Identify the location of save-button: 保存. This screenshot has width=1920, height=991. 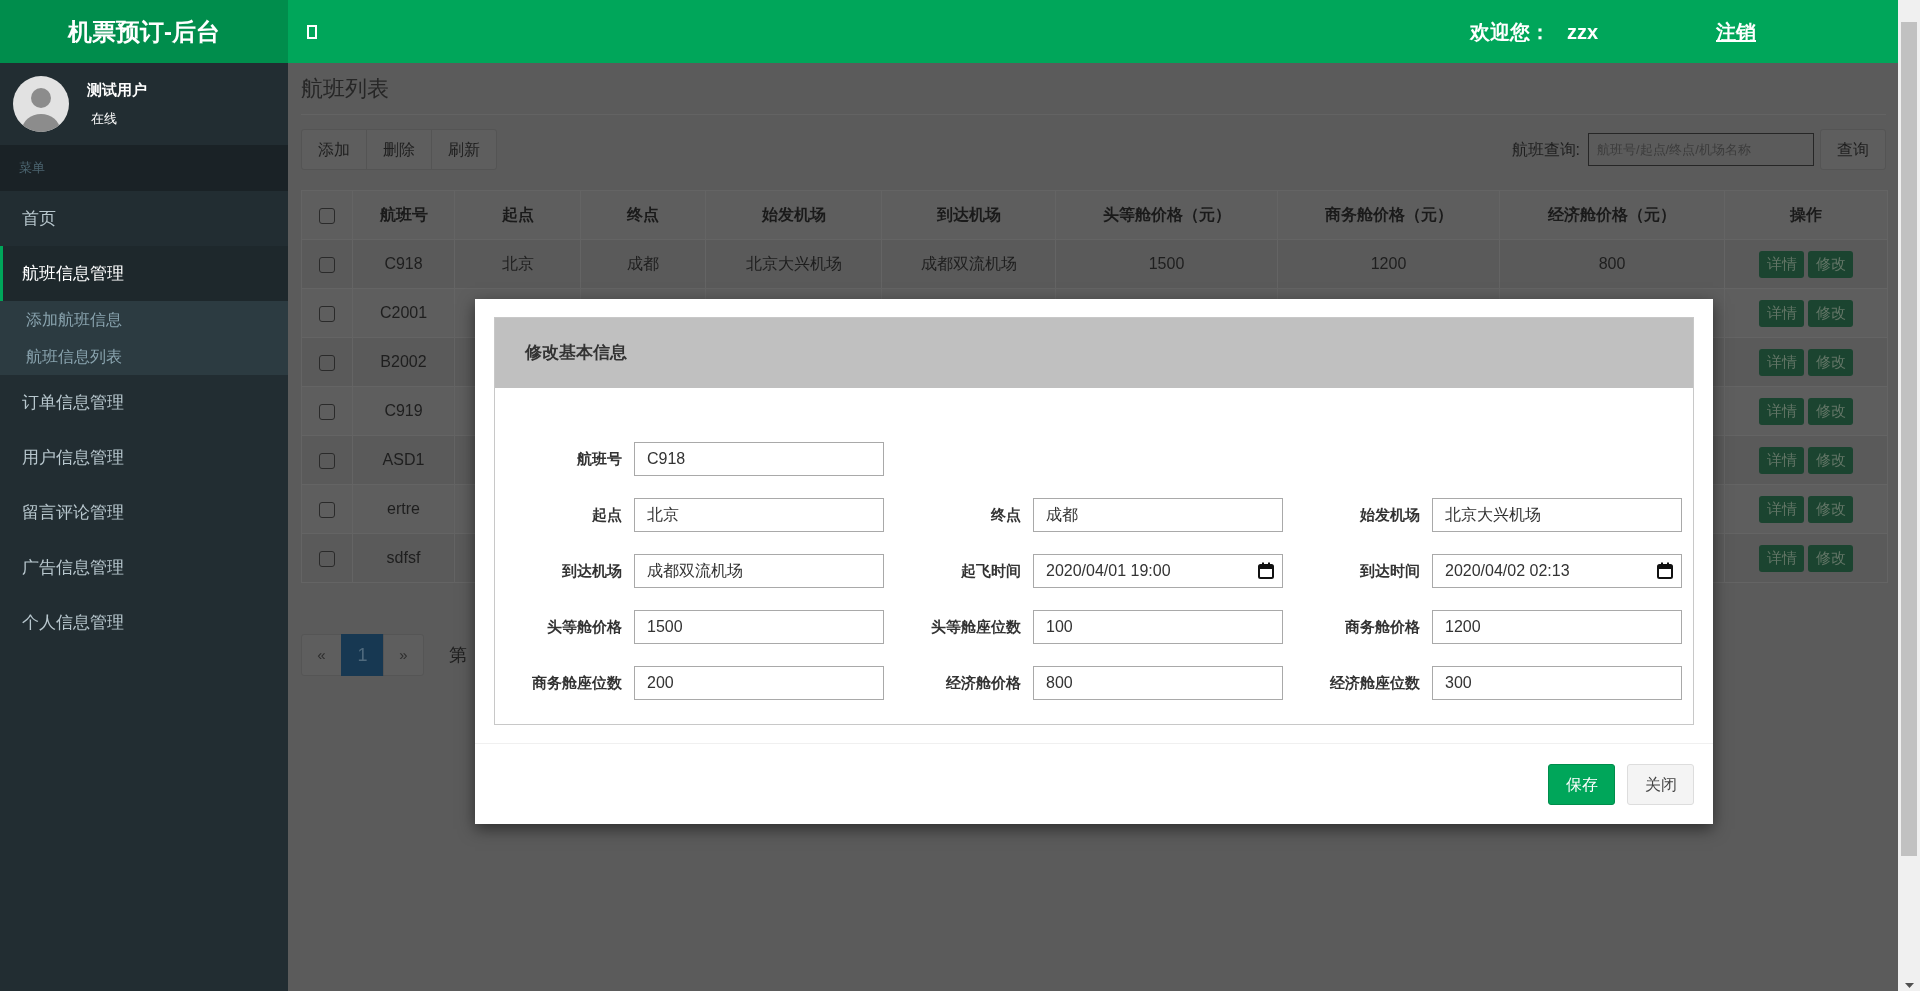
(1581, 784).